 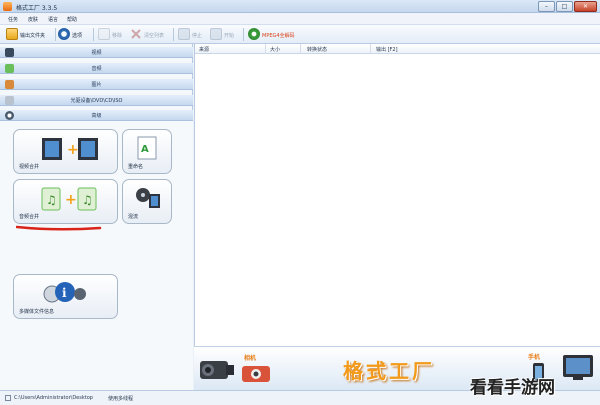 I want to click on minimize-button: –, so click(x=546, y=6).